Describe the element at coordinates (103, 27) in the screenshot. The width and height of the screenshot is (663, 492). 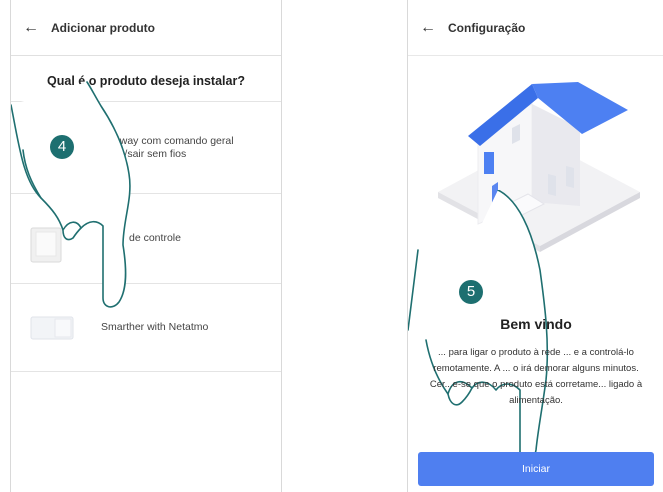
I see `page-title: Adicionar produto` at that location.